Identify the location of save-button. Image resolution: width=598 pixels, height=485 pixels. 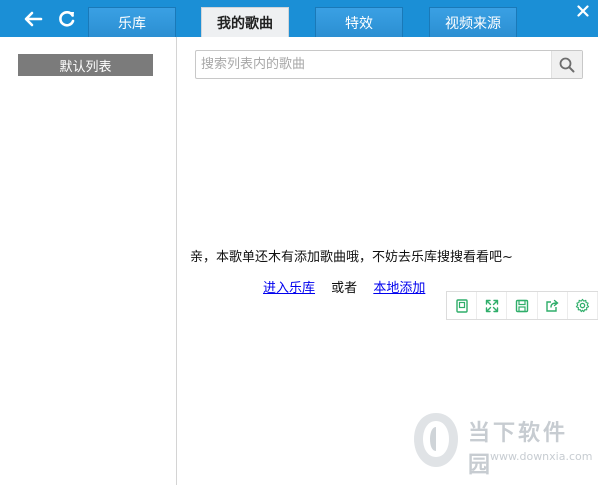
(522, 305).